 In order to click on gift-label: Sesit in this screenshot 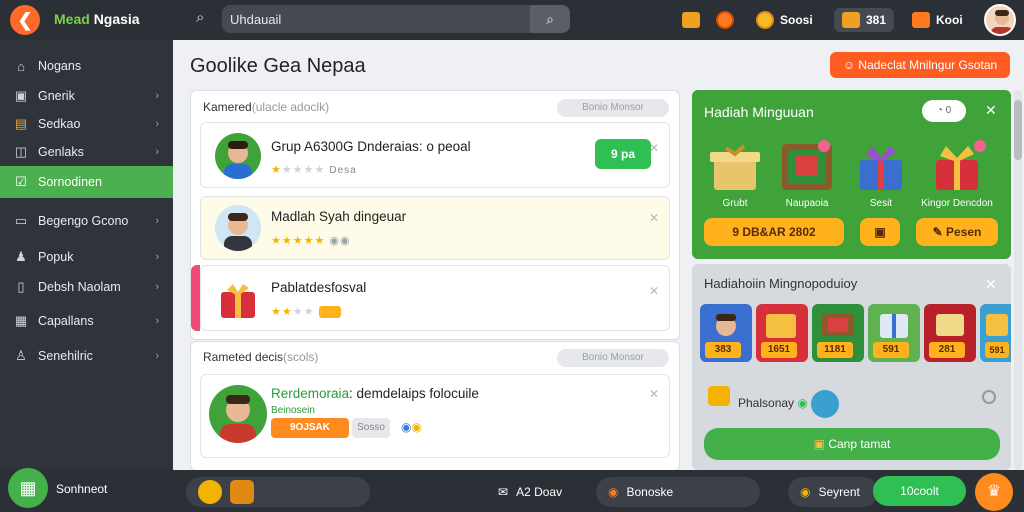, I will do `click(881, 203)`.